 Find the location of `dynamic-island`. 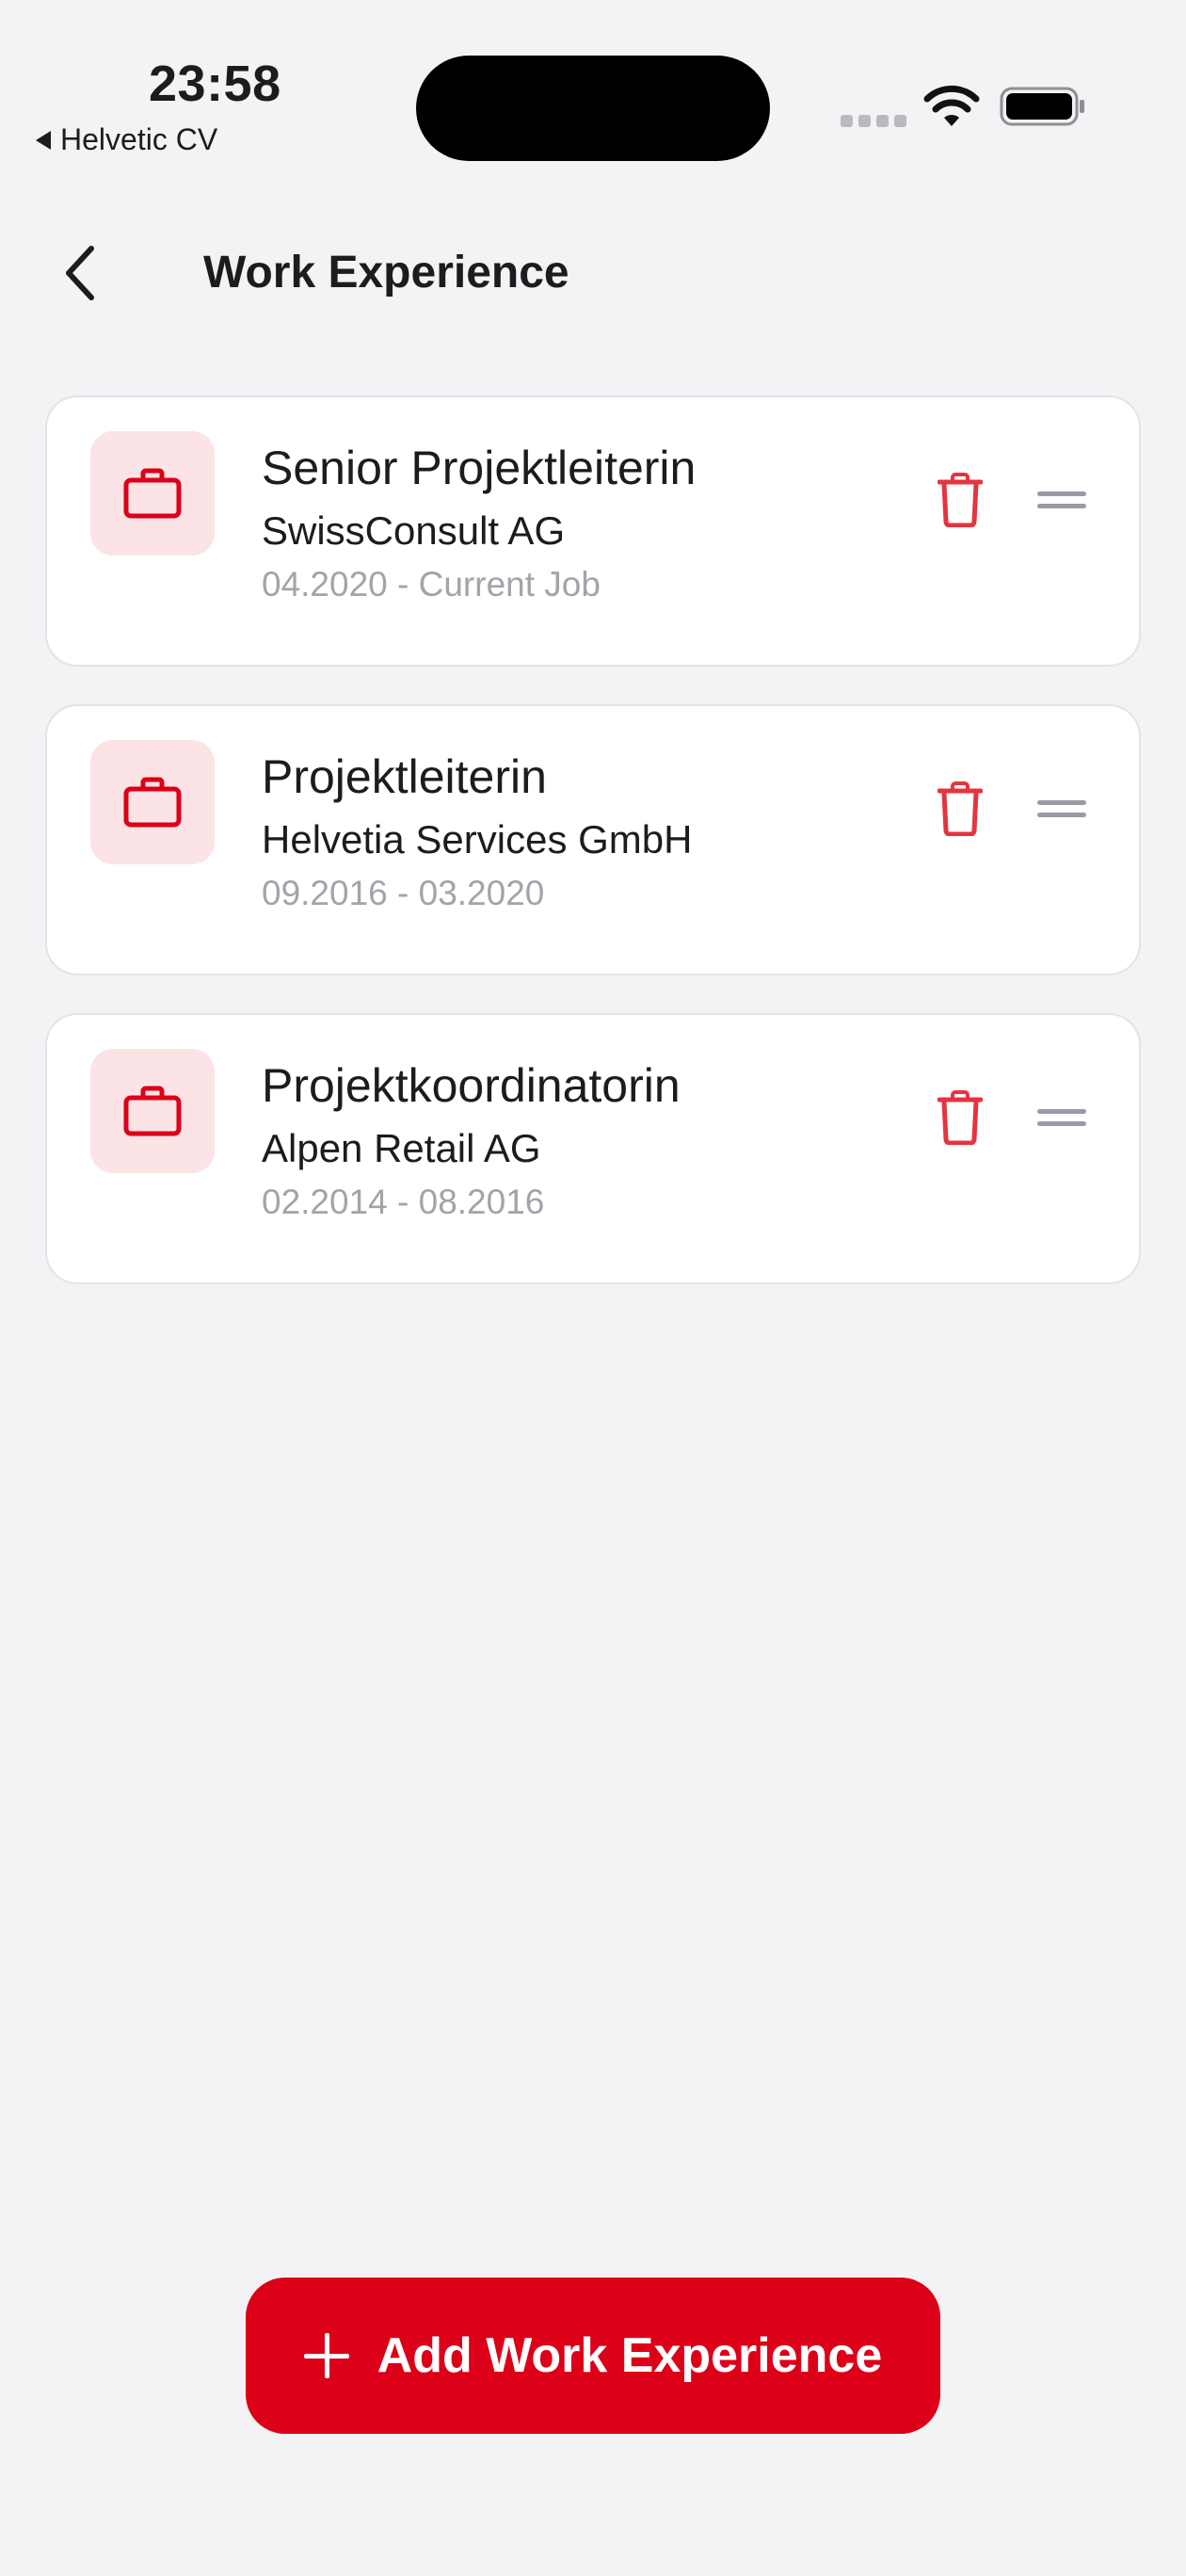

dynamic-island is located at coordinates (593, 108).